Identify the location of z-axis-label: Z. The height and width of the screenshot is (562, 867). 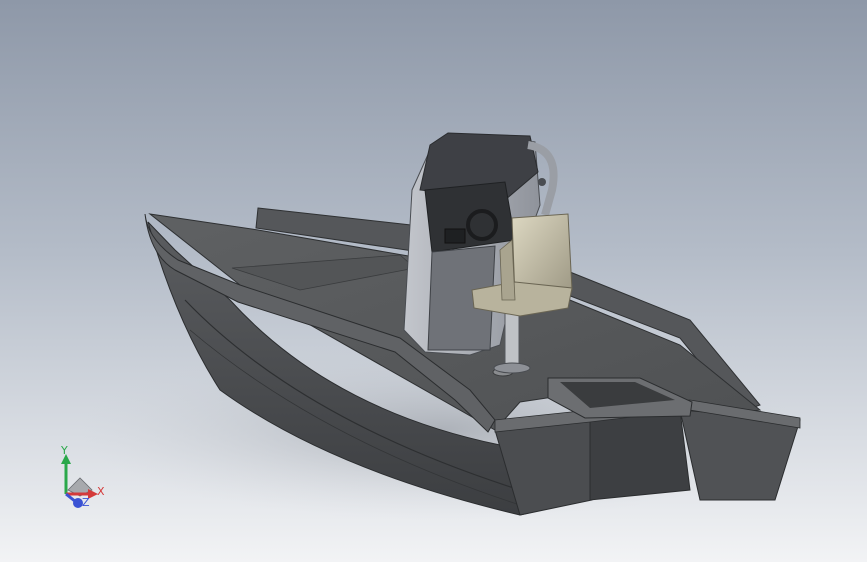
(86, 502).